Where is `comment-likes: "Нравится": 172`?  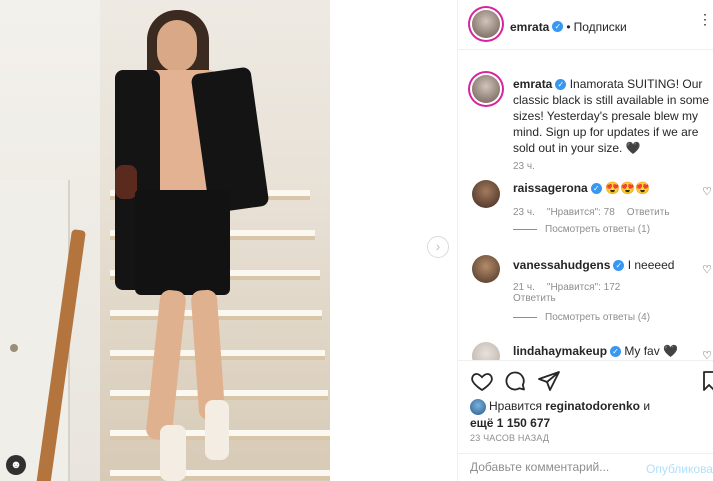 comment-likes: "Нравится": 172 is located at coordinates (583, 287).